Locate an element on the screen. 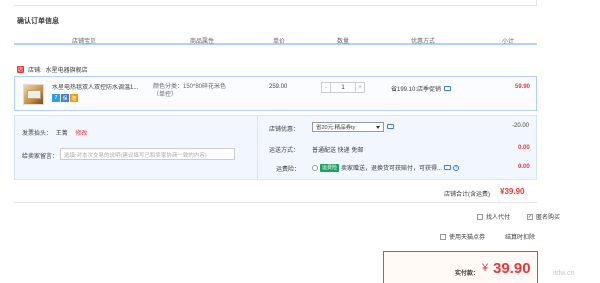  quantity-stepper: - 1 + is located at coordinates (343, 87).